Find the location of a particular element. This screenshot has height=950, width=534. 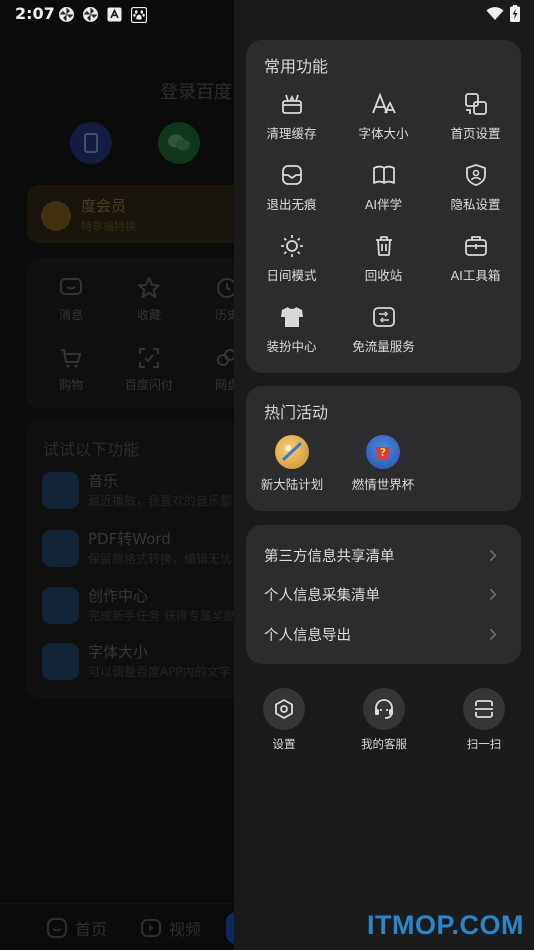

personal-info-panel: 第三方信息共享清单 个人信息采集清单 个人信息导出 is located at coordinates (383, 594).